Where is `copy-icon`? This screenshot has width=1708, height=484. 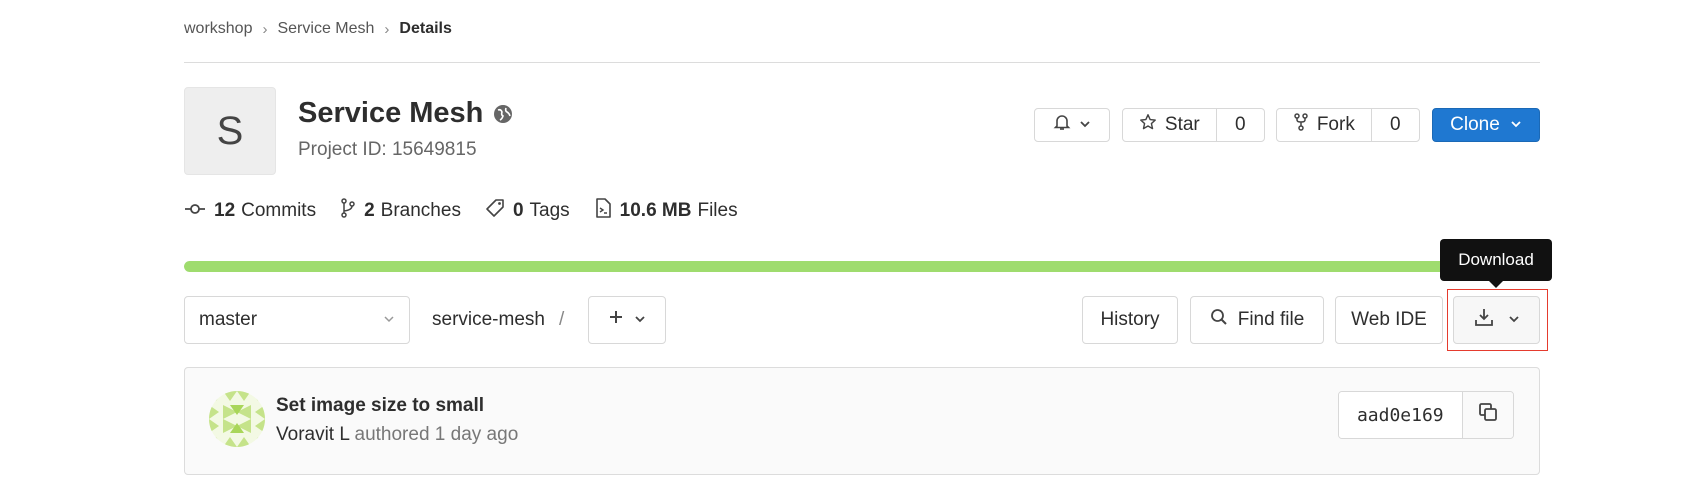 copy-icon is located at coordinates (1488, 415).